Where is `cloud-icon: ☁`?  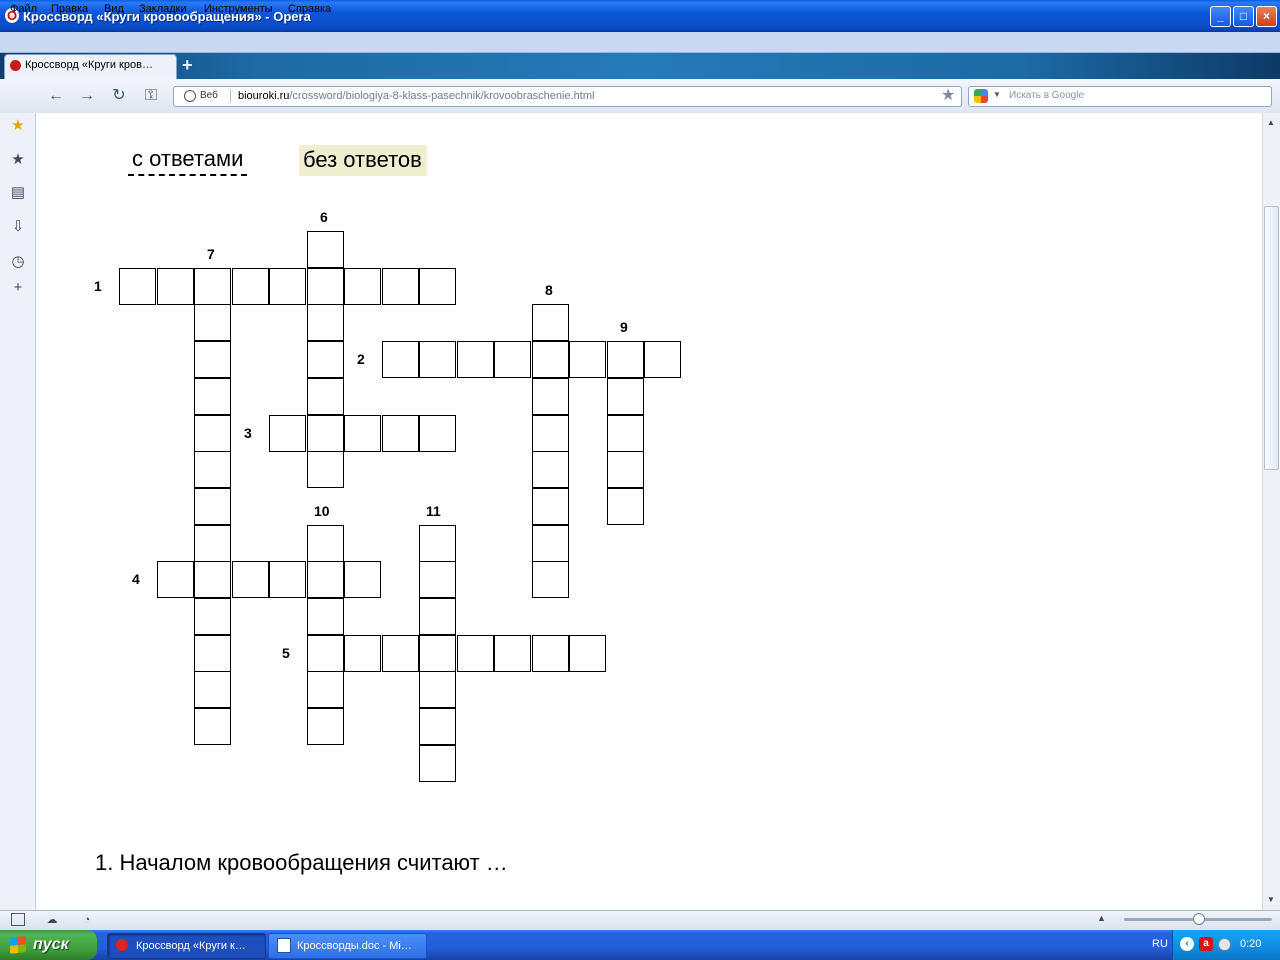 cloud-icon: ☁ is located at coordinates (52, 920).